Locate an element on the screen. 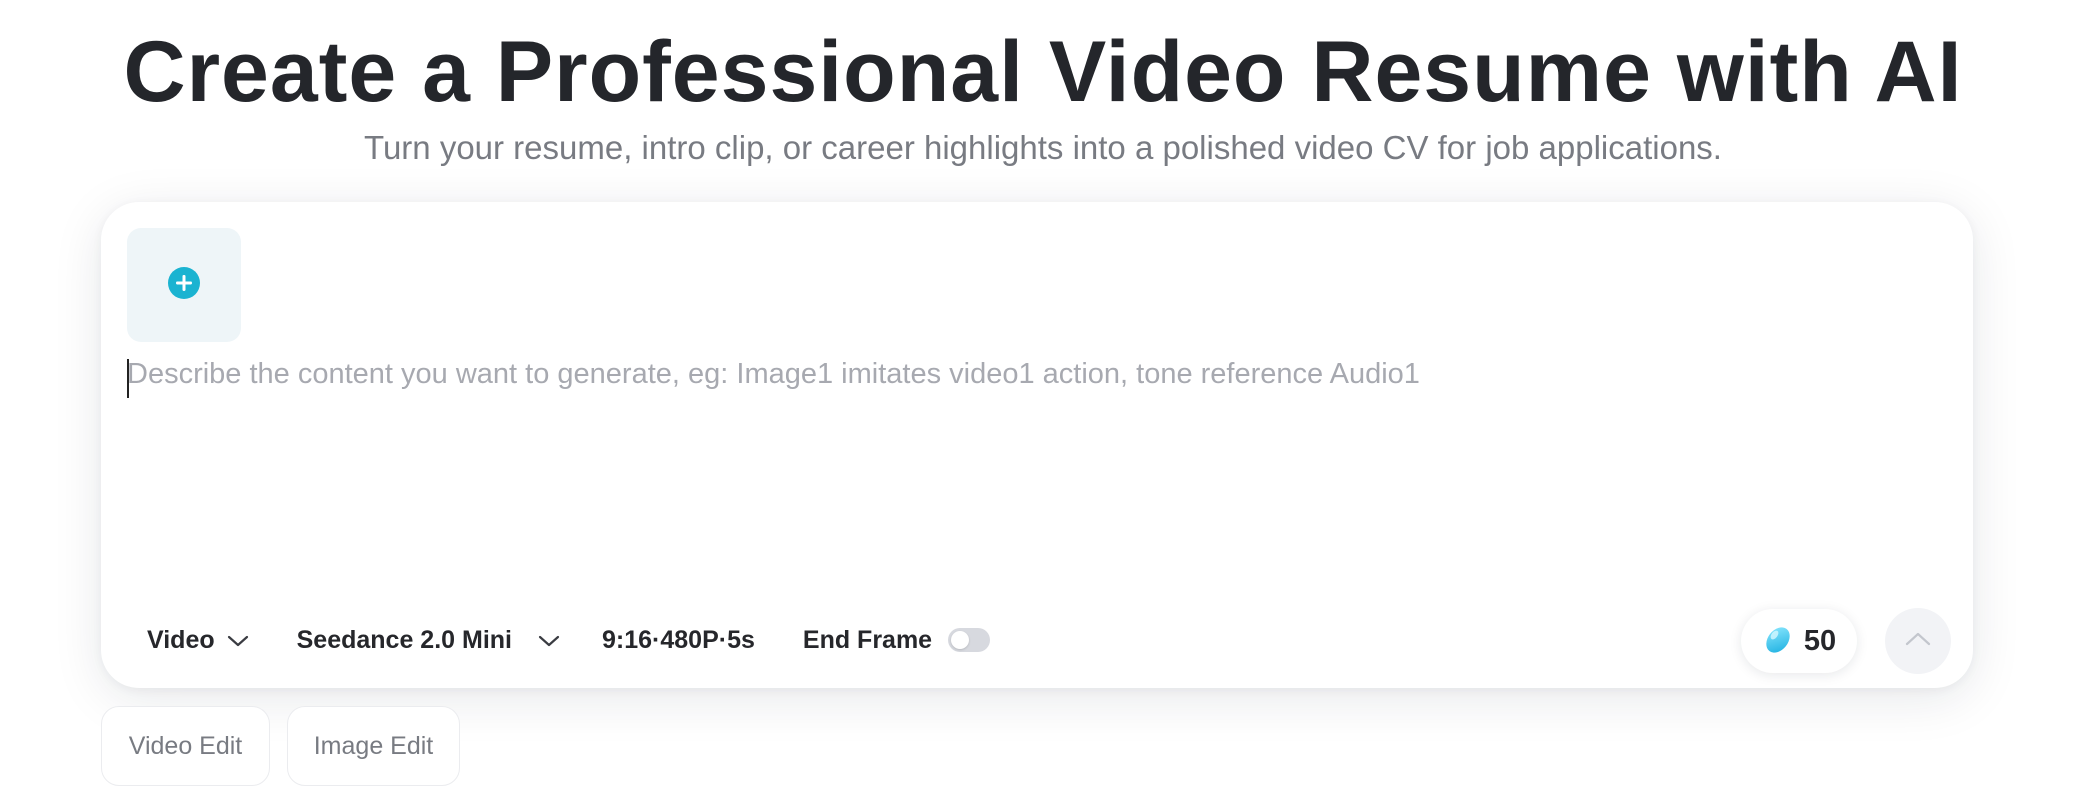 Image resolution: width=2086 pixels, height=804 pixels. video-specs-label: 9:16·480P·5s is located at coordinates (678, 639).